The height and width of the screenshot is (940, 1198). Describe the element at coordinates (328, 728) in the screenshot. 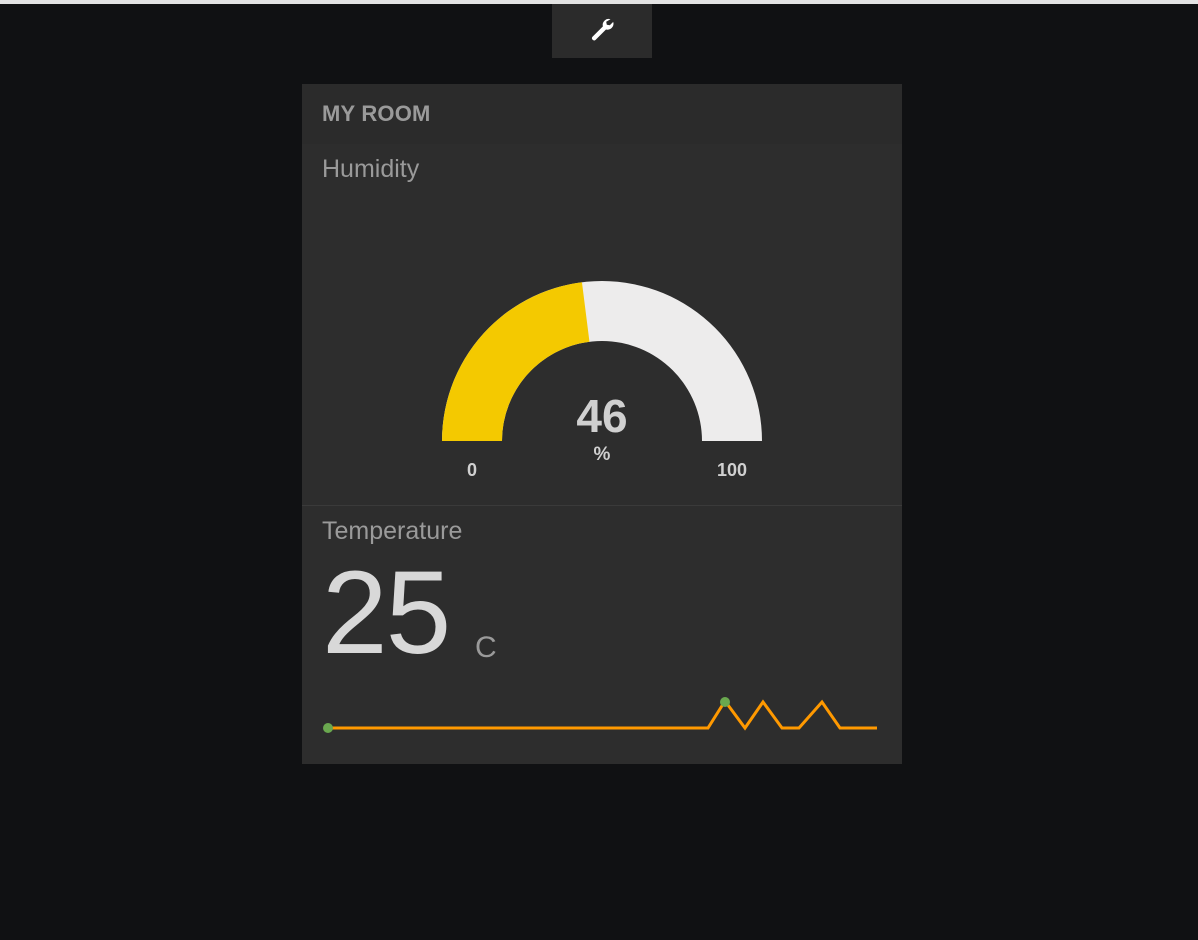

I see `sparkline-start-marker` at that location.